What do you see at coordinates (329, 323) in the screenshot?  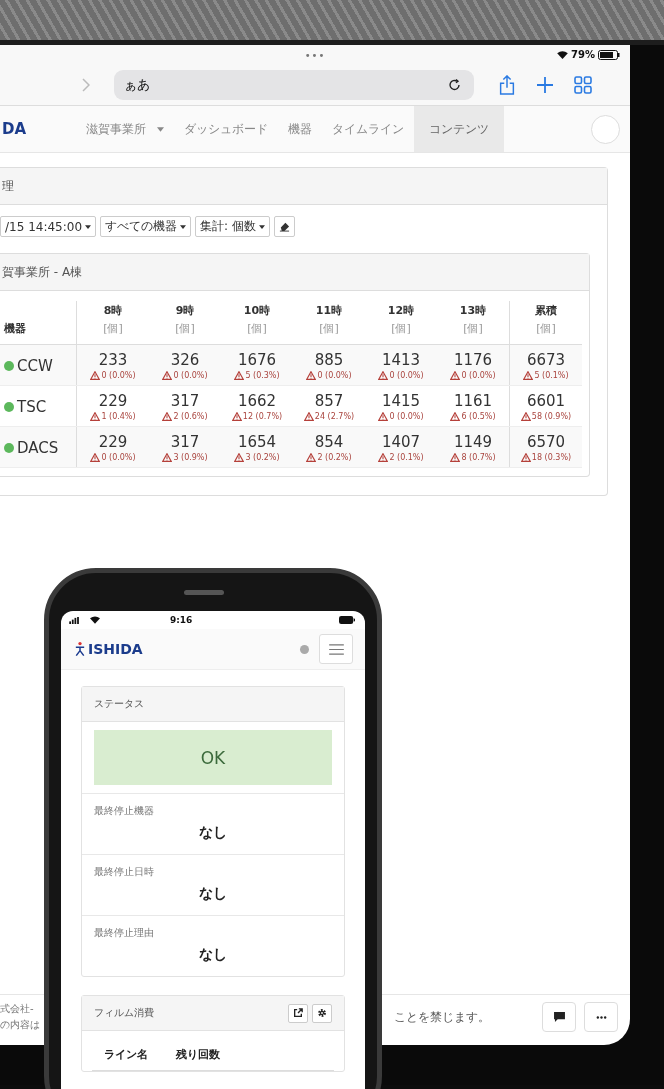 I see `column-header: 11時 [個]` at bounding box center [329, 323].